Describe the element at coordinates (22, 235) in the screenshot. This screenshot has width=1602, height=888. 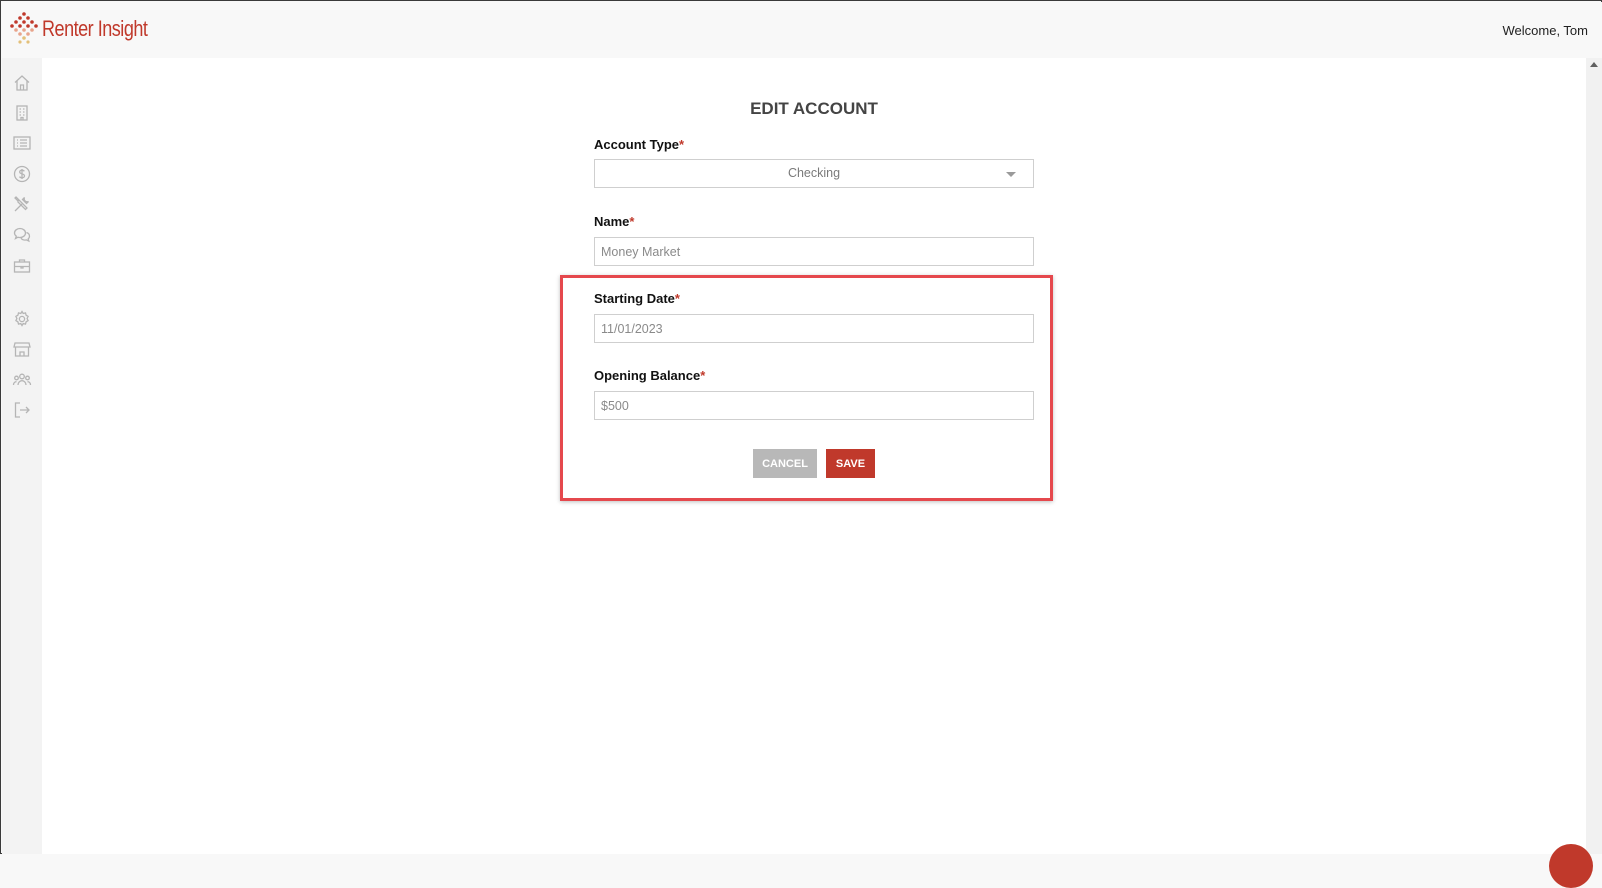
I see `chat-icon` at that location.